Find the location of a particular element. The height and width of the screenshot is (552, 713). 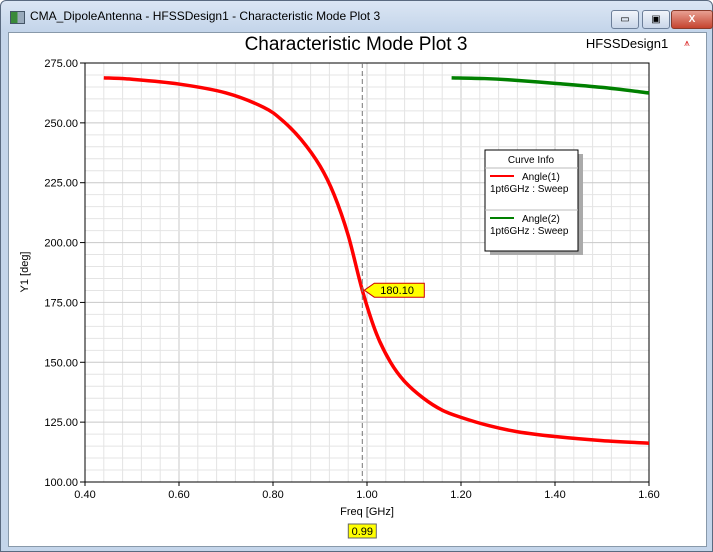

x-tick-label: 0.40 is located at coordinates (84, 495).